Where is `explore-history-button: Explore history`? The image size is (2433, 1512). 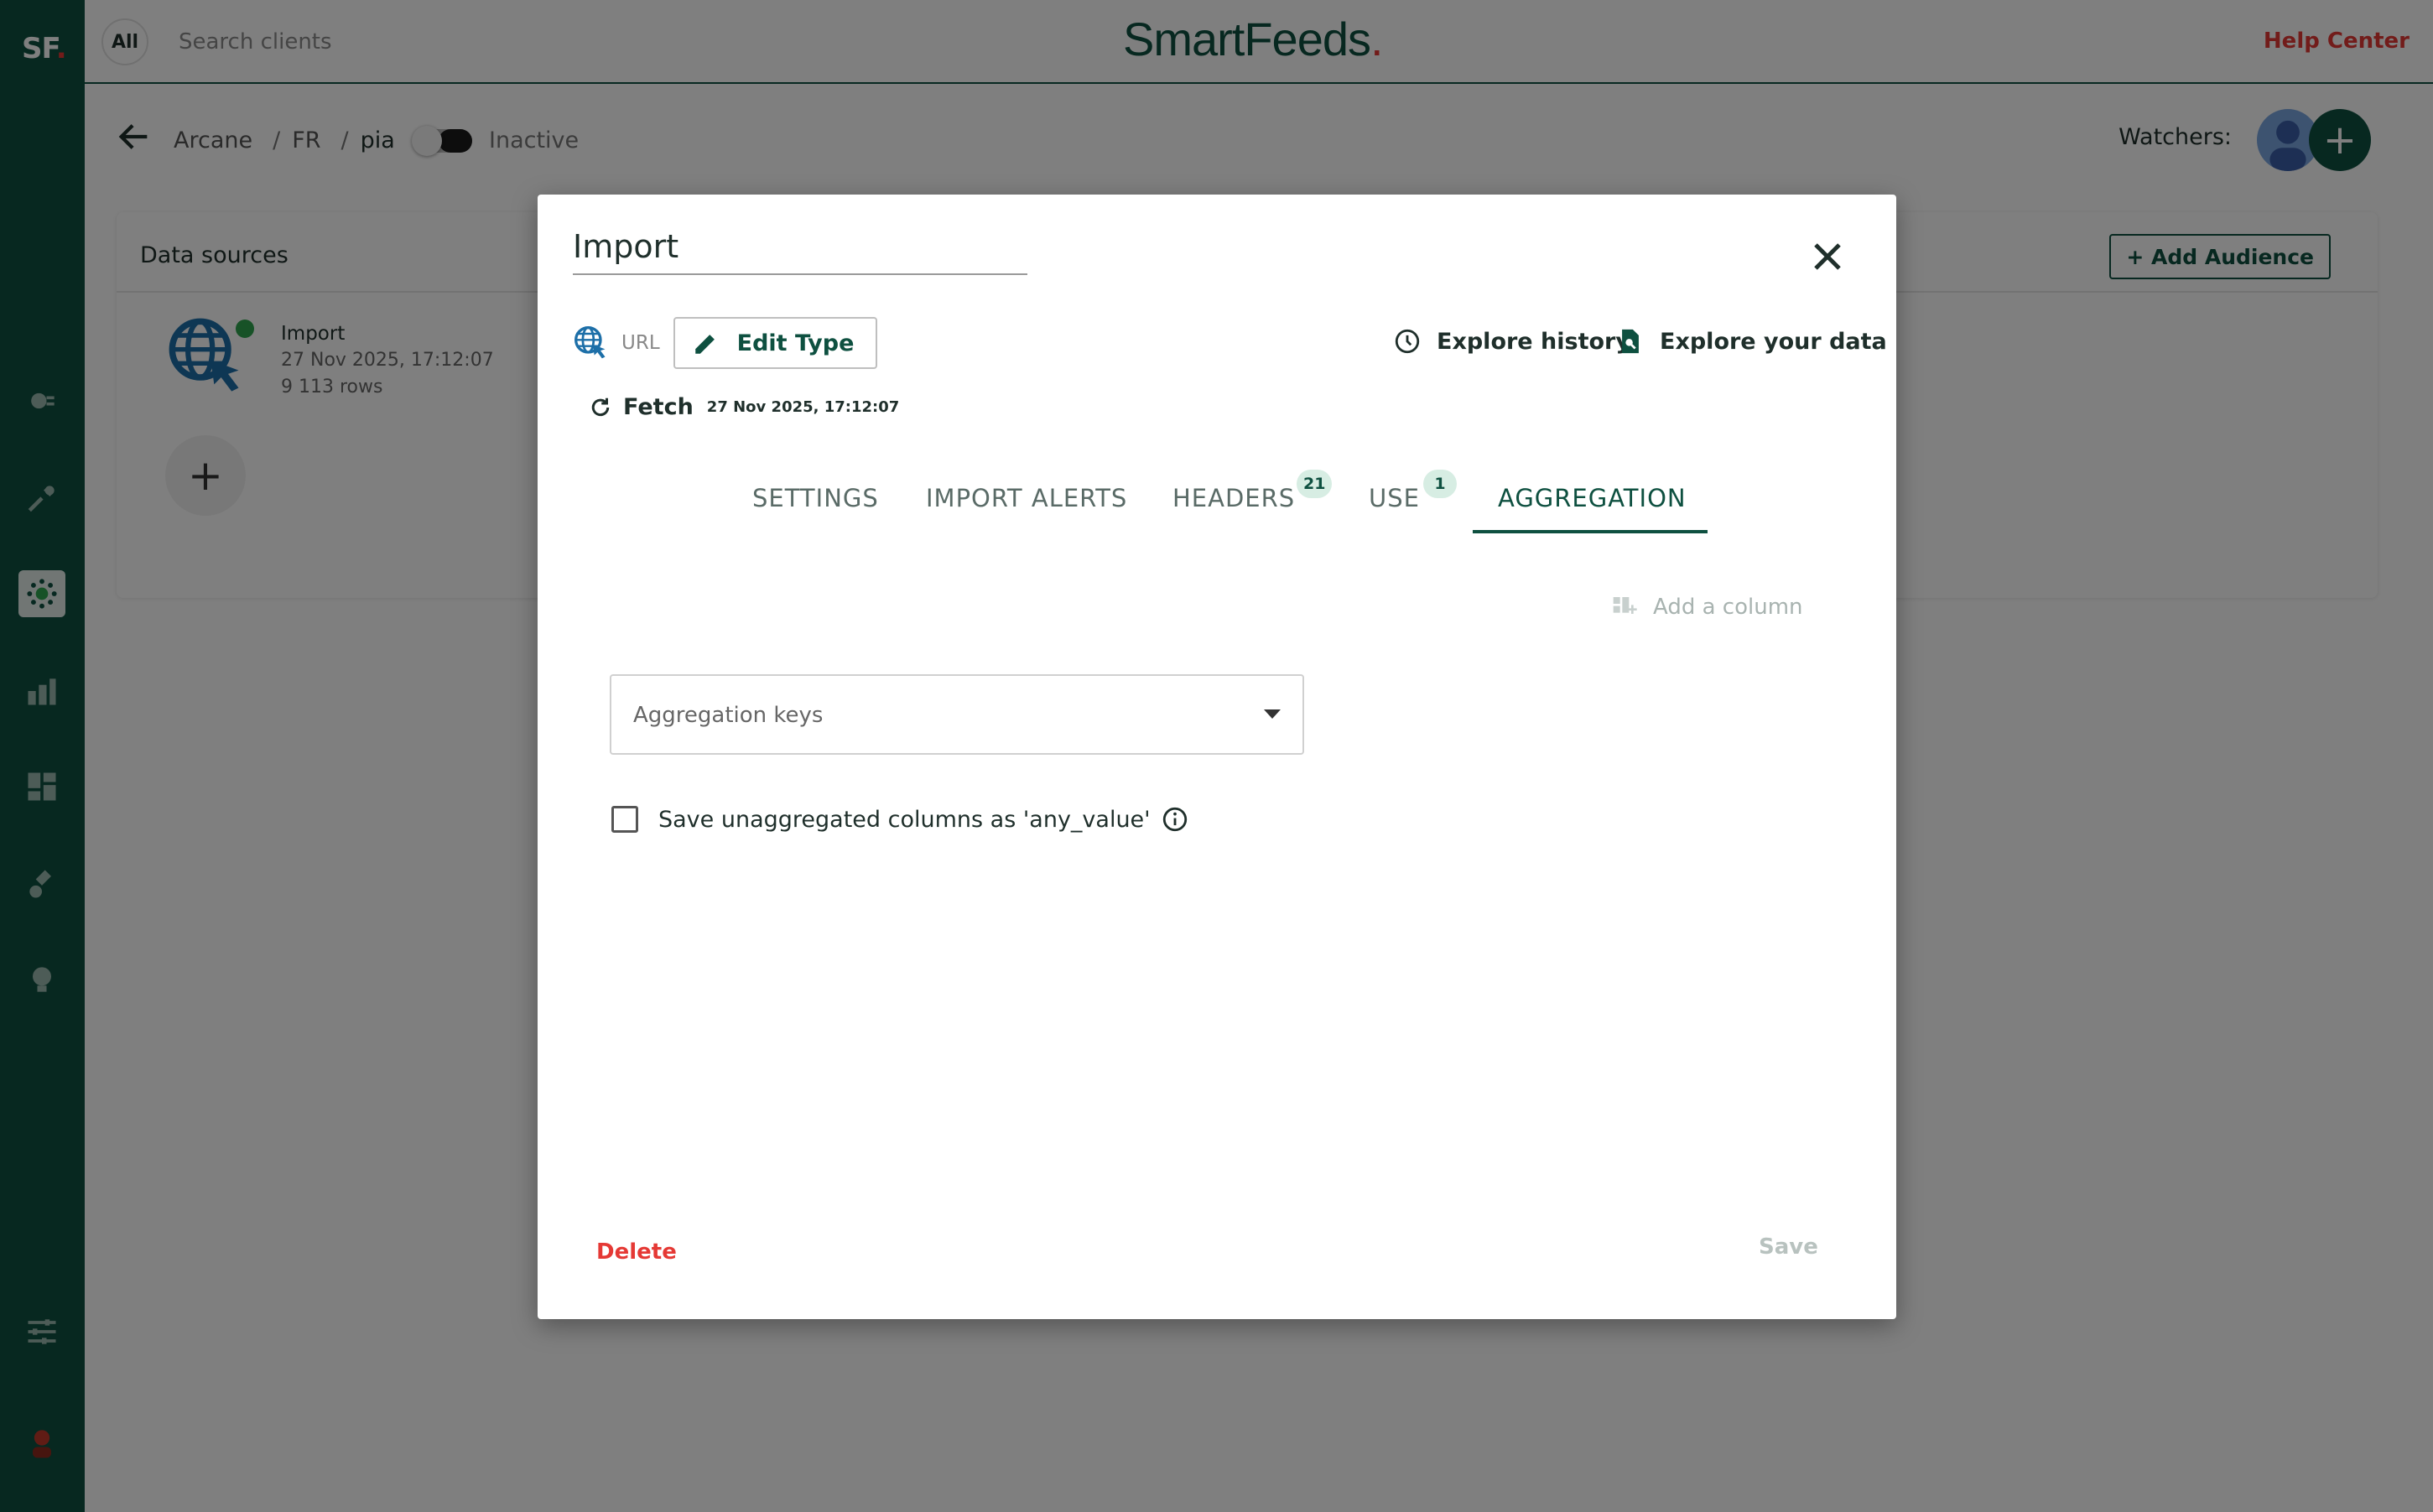
explore-history-button: Explore history is located at coordinates (1511, 342).